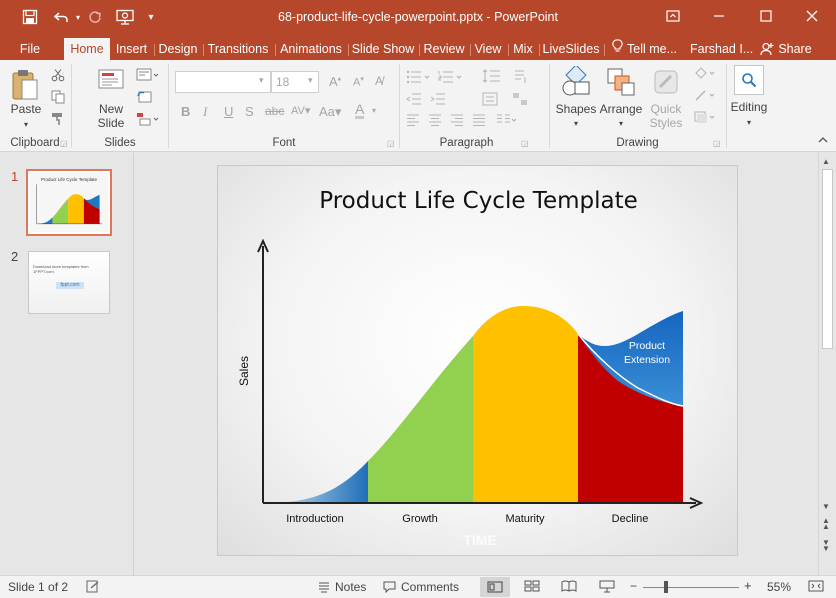  Describe the element at coordinates (826, 524) in the screenshot. I see `previous-slide-icon: ▲ ▲` at that location.